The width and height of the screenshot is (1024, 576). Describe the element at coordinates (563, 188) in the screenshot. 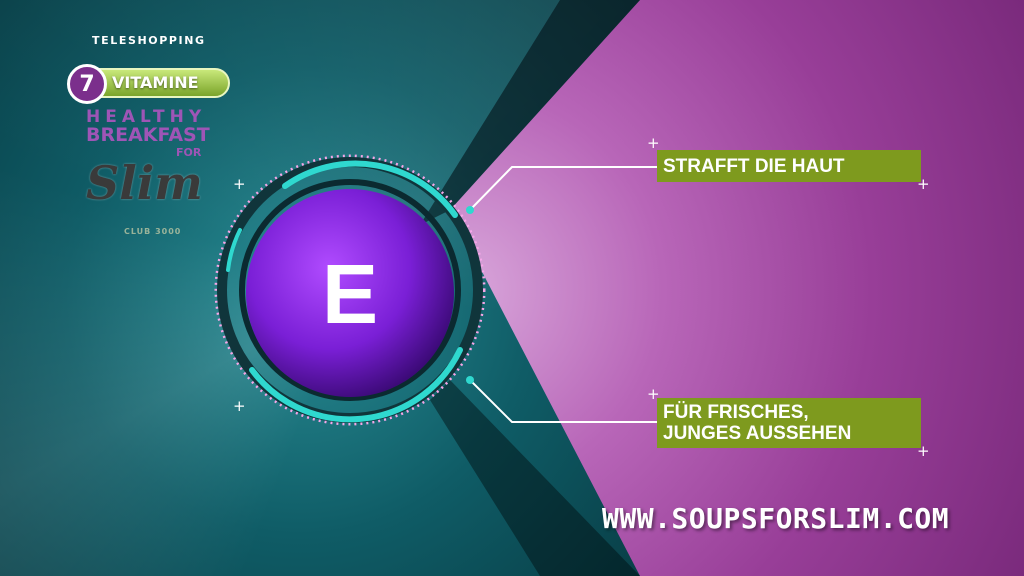

I see `callout-line-top` at that location.